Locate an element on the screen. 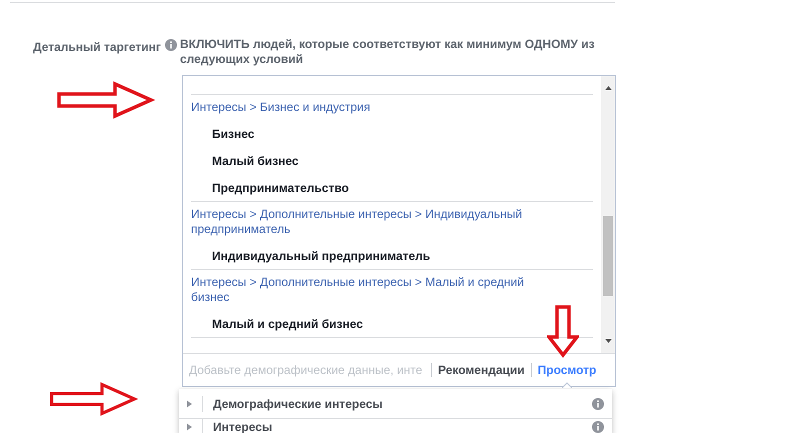 This screenshot has height=433, width=810. tab: Рекомендации is located at coordinates (481, 370).